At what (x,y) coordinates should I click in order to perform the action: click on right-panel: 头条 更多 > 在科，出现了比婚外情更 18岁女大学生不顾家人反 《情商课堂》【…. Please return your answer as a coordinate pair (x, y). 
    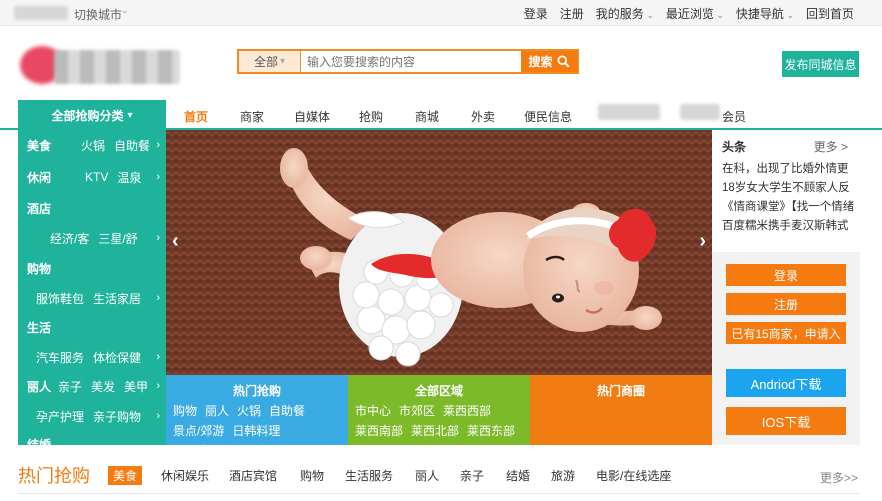
    Looking at the image, I should click on (786, 287).